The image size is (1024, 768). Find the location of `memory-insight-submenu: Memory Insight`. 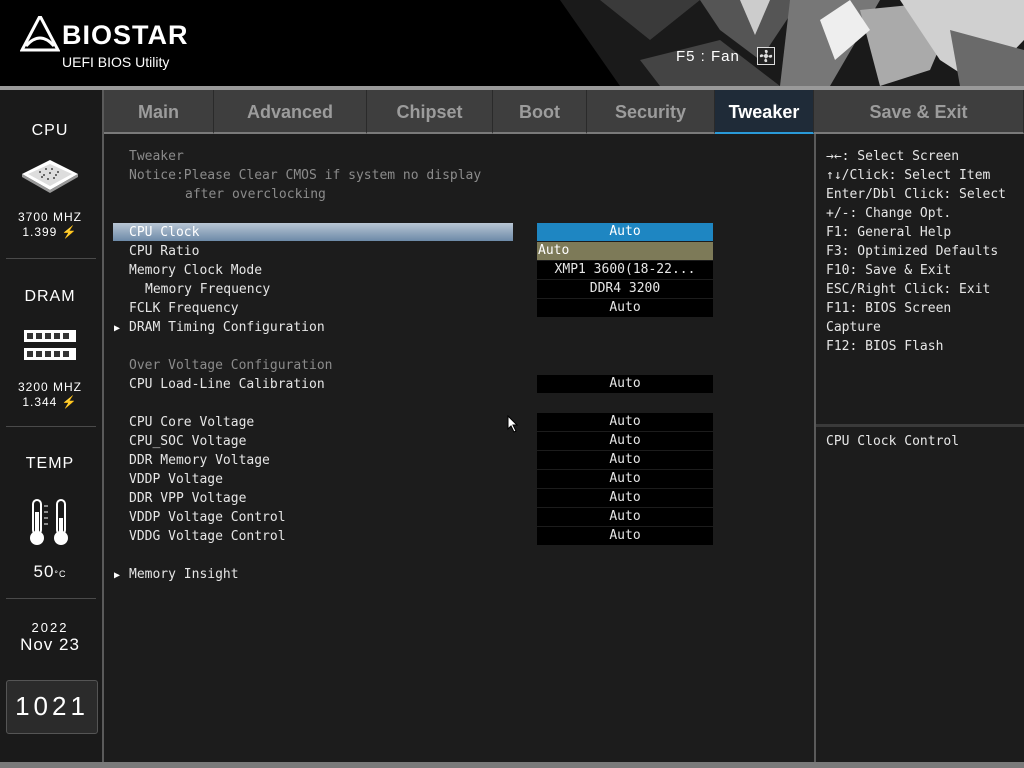

memory-insight-submenu: Memory Insight is located at coordinates (184, 574).